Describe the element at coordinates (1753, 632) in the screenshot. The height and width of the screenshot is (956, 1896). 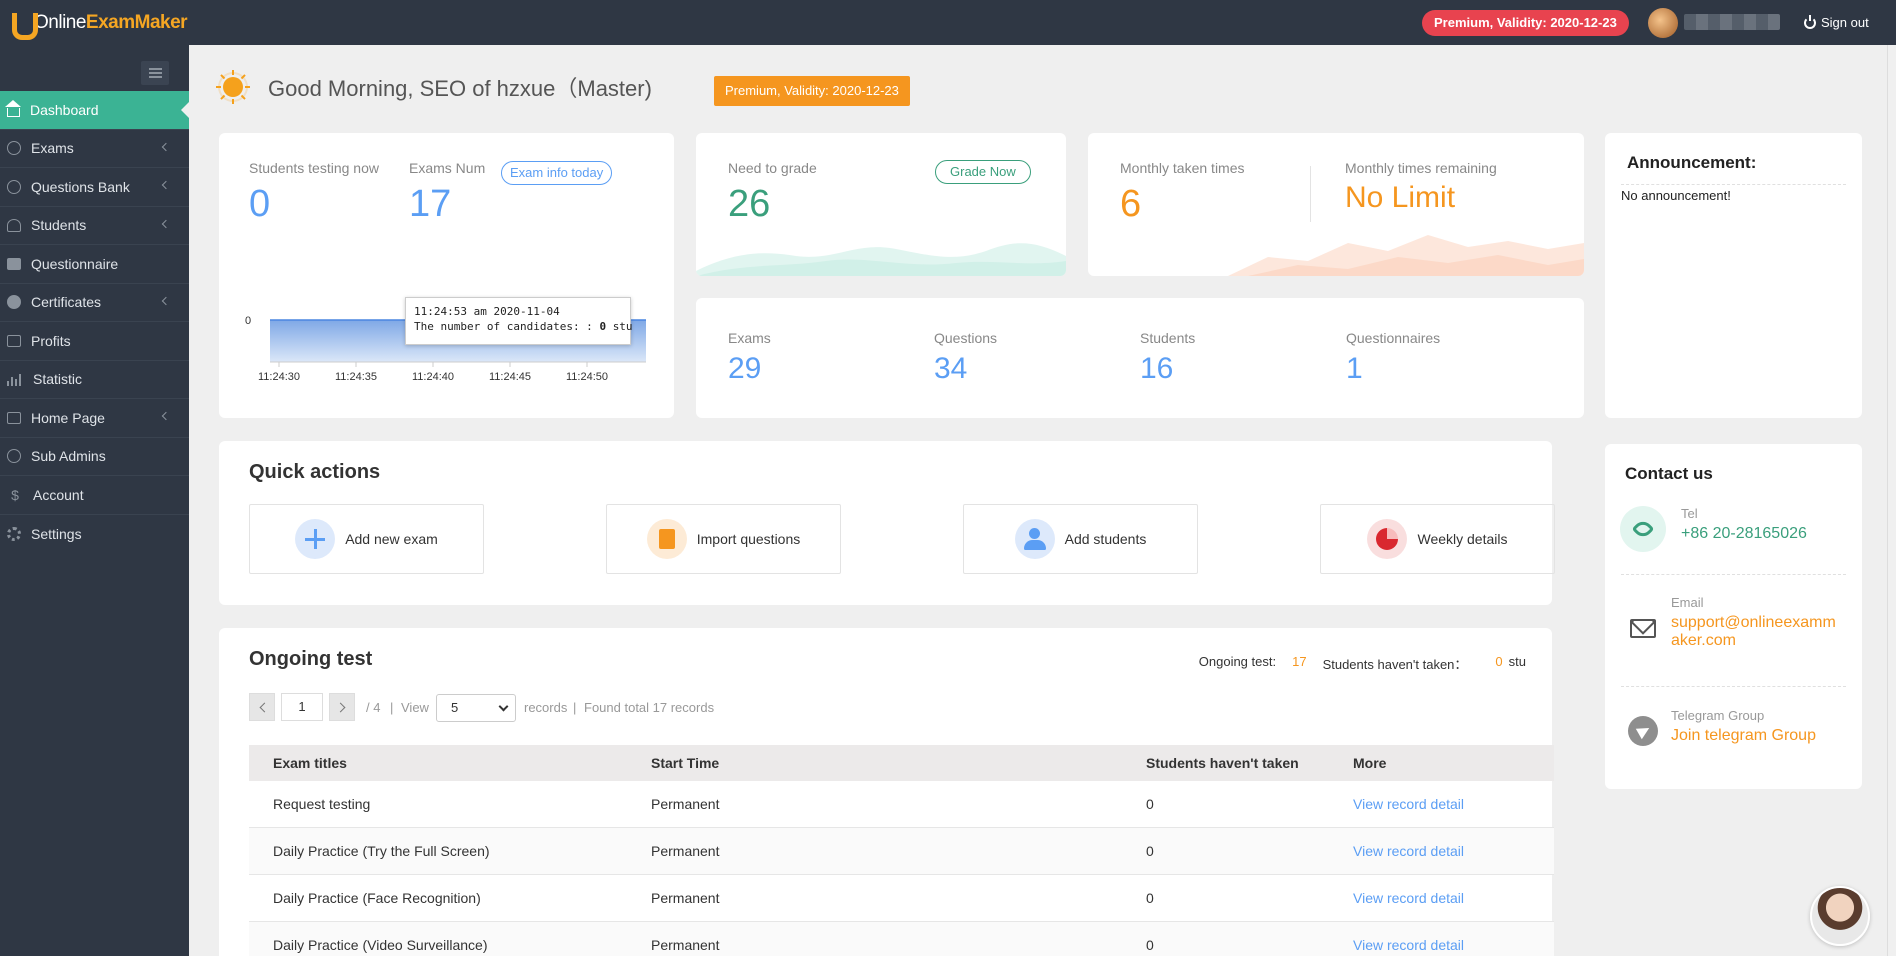
I see `email-value: support@onlineexamm aker.com` at that location.